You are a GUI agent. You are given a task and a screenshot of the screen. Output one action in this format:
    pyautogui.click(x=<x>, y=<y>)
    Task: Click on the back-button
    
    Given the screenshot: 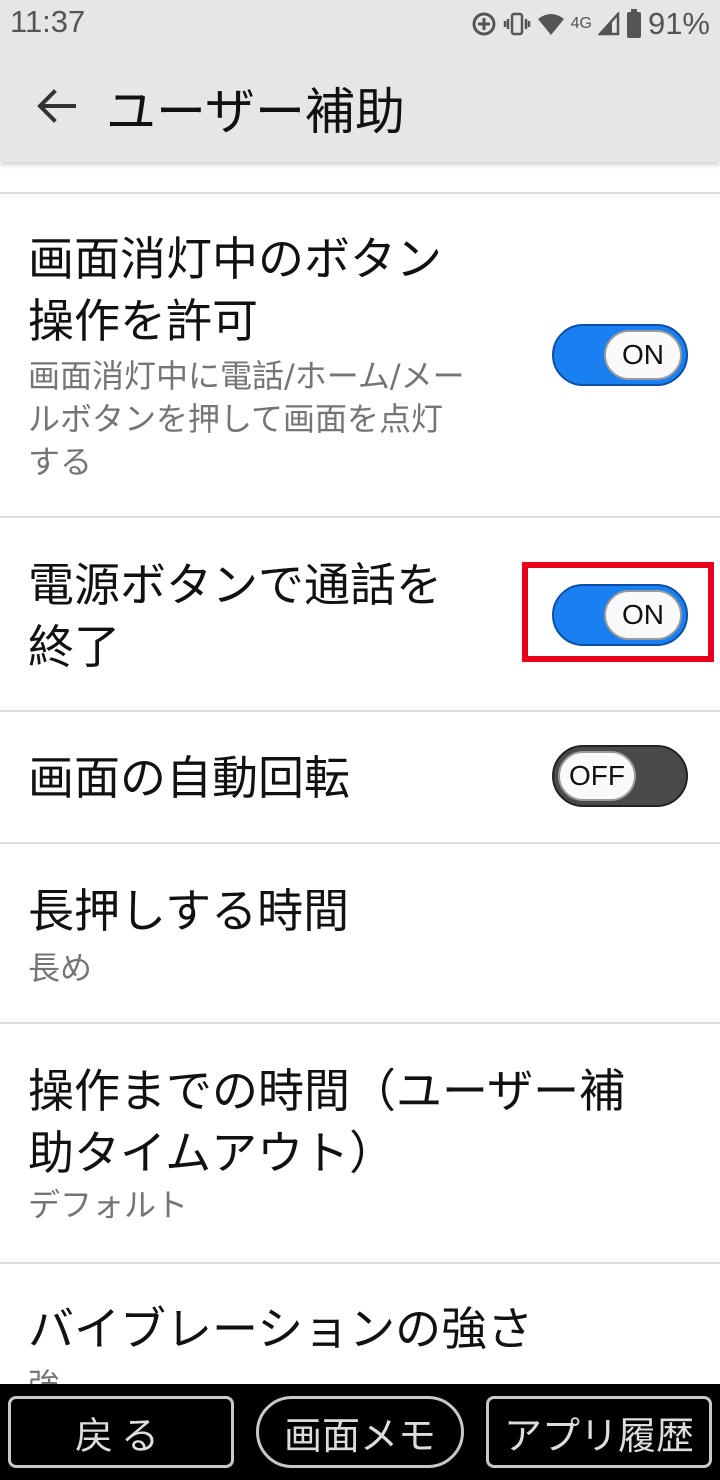 What is the action you would take?
    pyautogui.click(x=56, y=106)
    